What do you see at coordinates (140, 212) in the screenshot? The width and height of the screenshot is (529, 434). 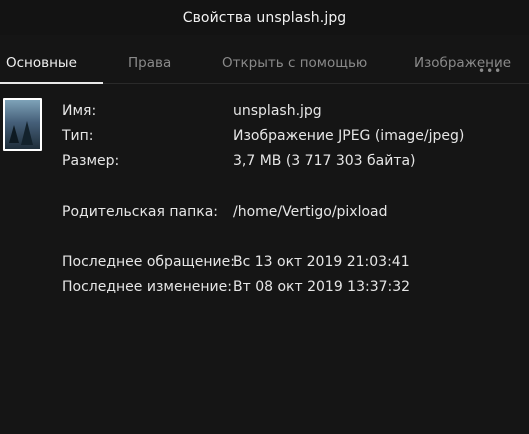 I see `parent-folder-label: Родительская папка:` at bounding box center [140, 212].